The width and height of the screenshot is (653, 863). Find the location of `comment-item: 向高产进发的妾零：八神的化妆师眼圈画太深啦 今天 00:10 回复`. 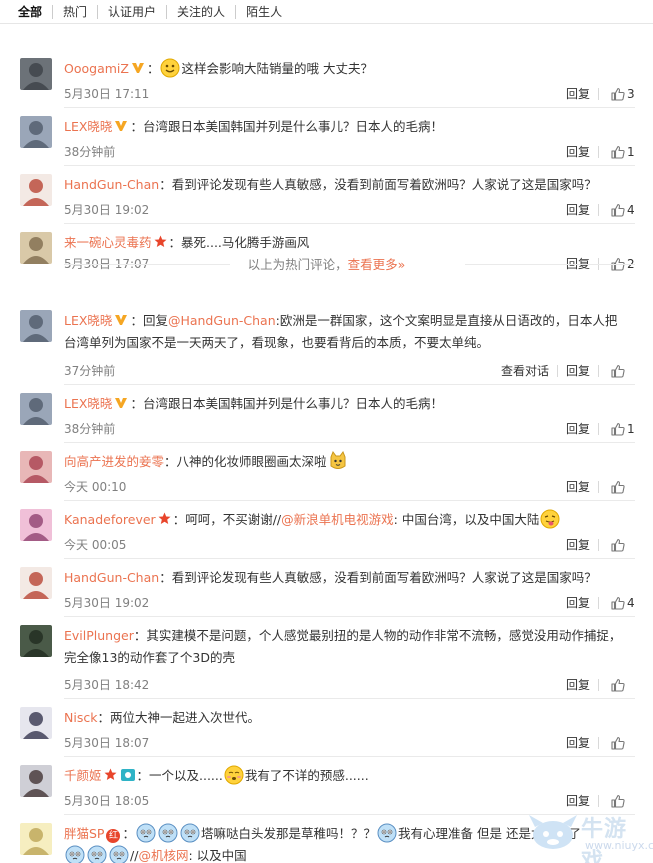

comment-item: 向高产进发的妾零：八神的化妆师眼圈画太深啦 今天 00:10 回复 is located at coordinates (326, 472).